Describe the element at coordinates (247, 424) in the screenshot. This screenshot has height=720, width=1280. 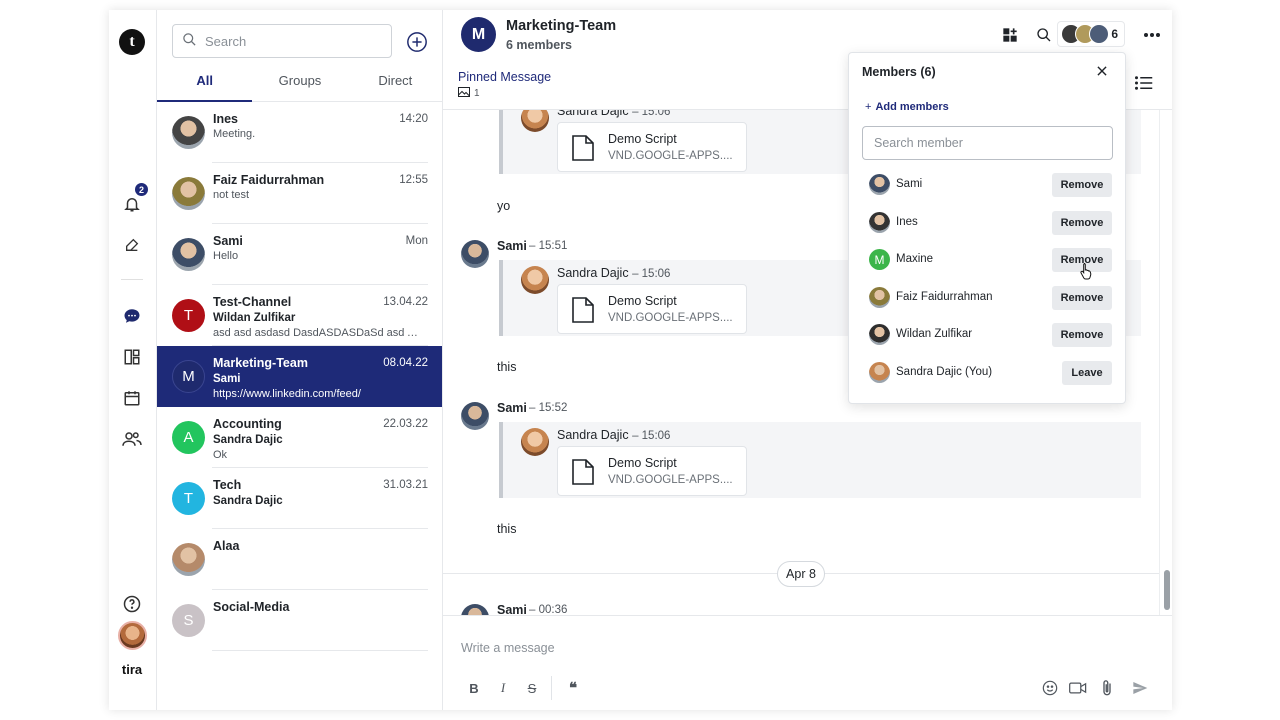
I see `conversation-name: Accounting` at that location.